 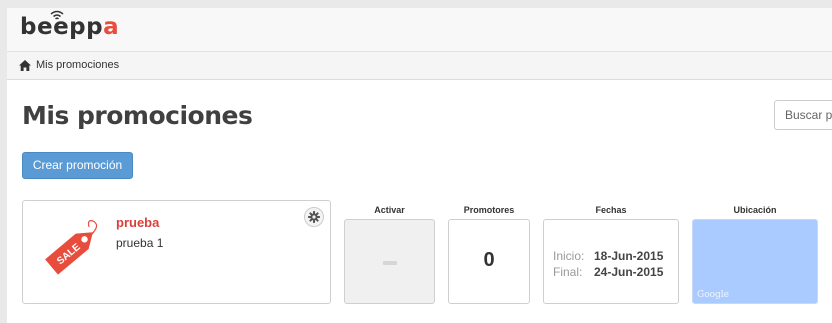 What do you see at coordinates (629, 272) in the screenshot?
I see `end-date-value: 24-Jun-2015` at bounding box center [629, 272].